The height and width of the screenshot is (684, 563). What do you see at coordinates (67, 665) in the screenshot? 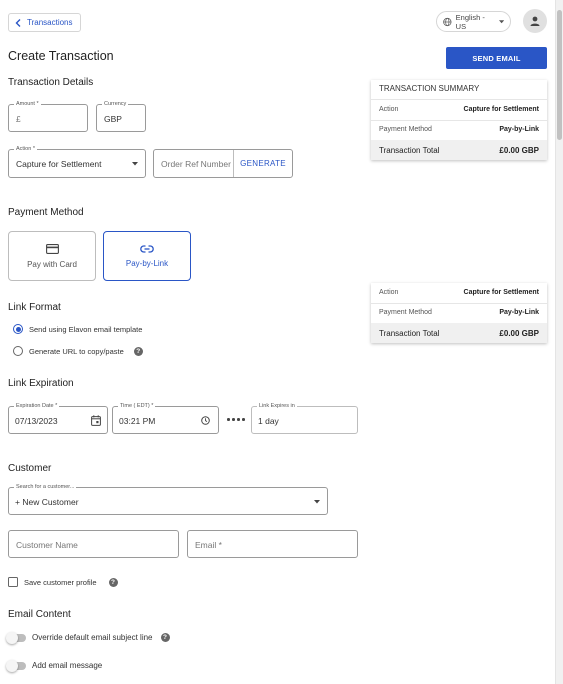
I see `add-message-label: Add email message` at bounding box center [67, 665].